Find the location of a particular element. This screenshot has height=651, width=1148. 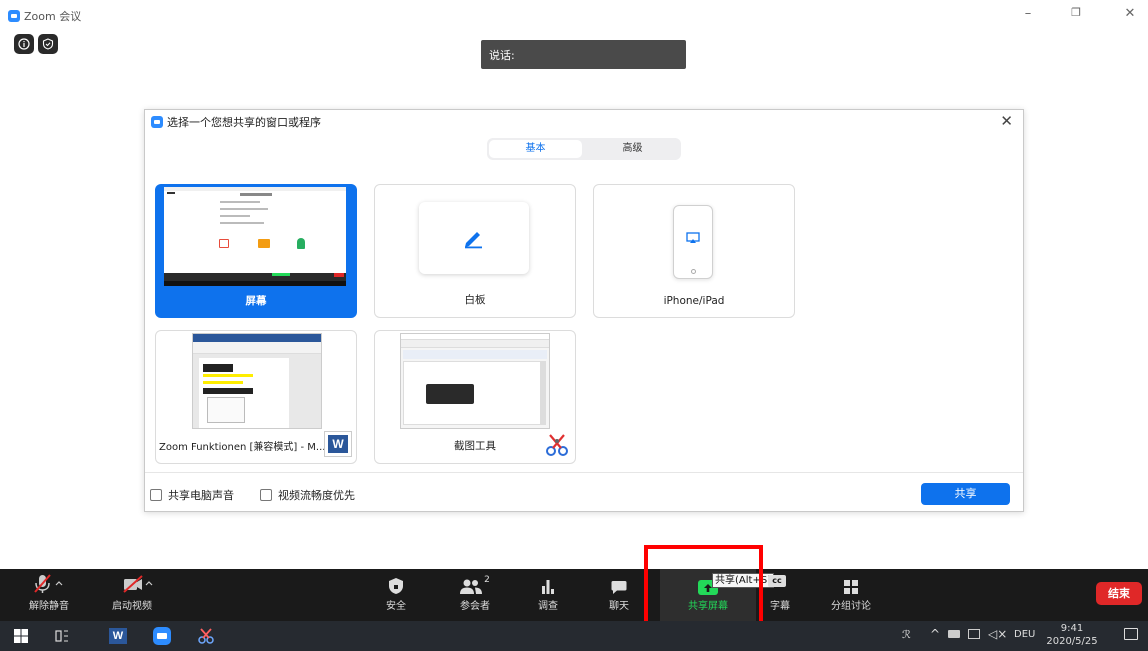

breakout-label: 分组讨论 is located at coordinates (851, 606).